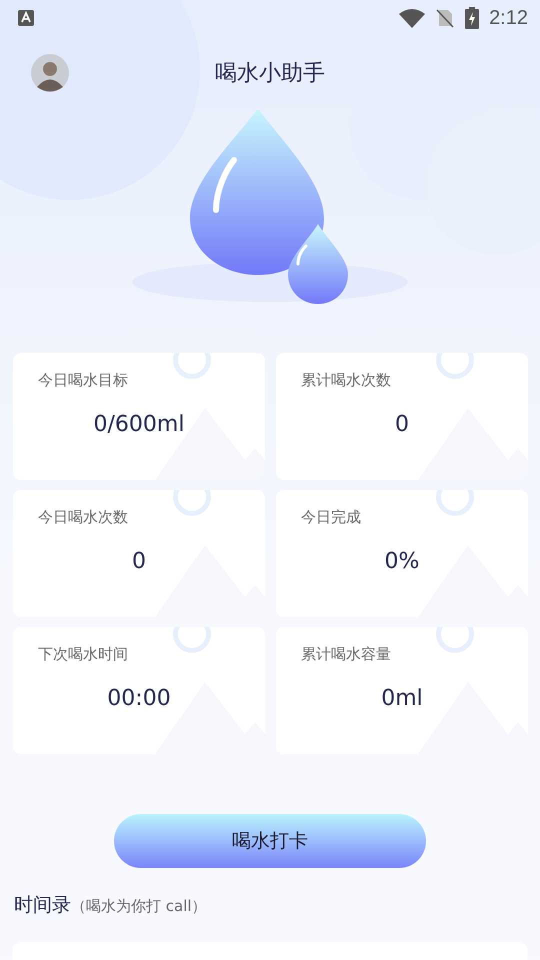  I want to click on stat-label: 累计喝水次数, so click(346, 380).